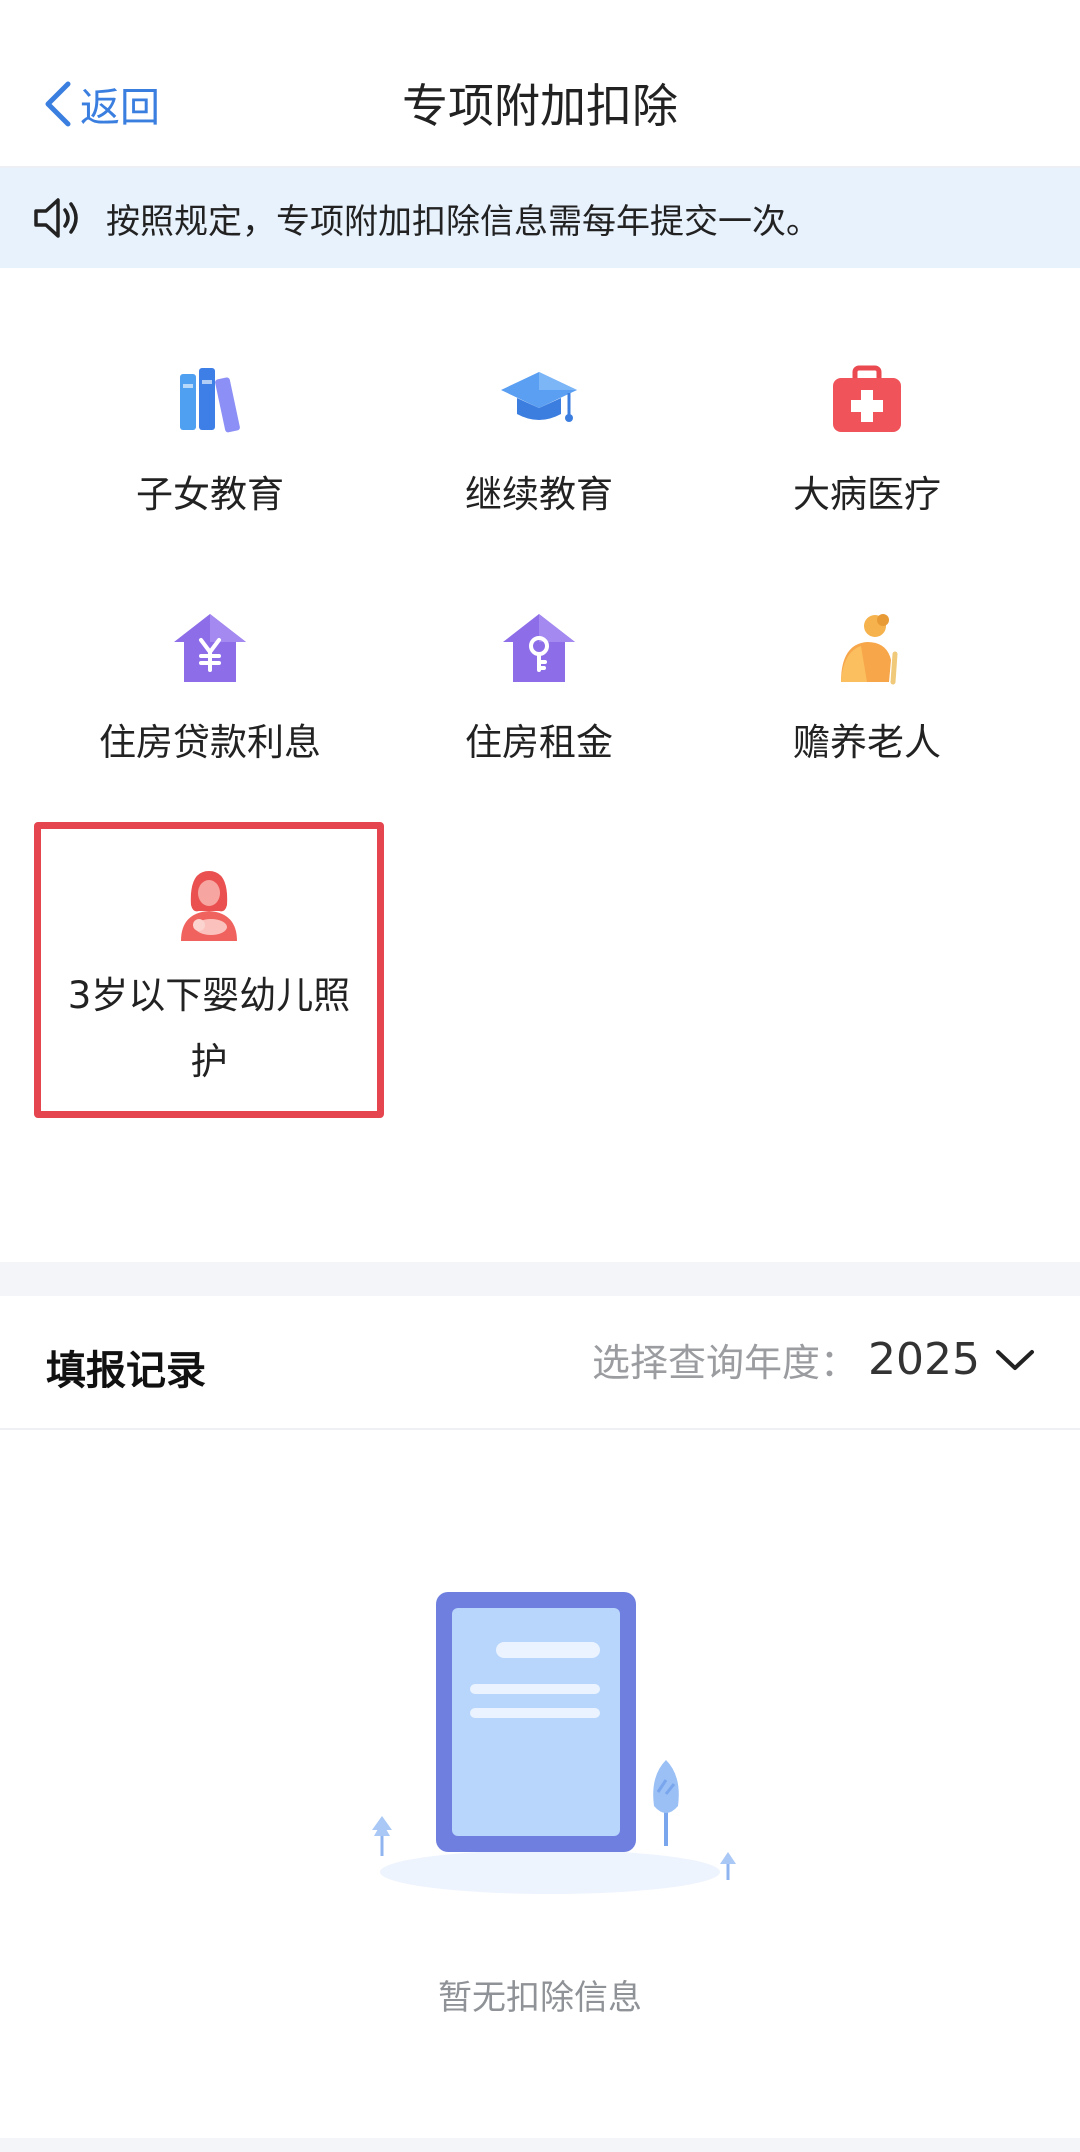  What do you see at coordinates (210, 742) in the screenshot?
I see `item-label: 住房贷款利息` at bounding box center [210, 742].